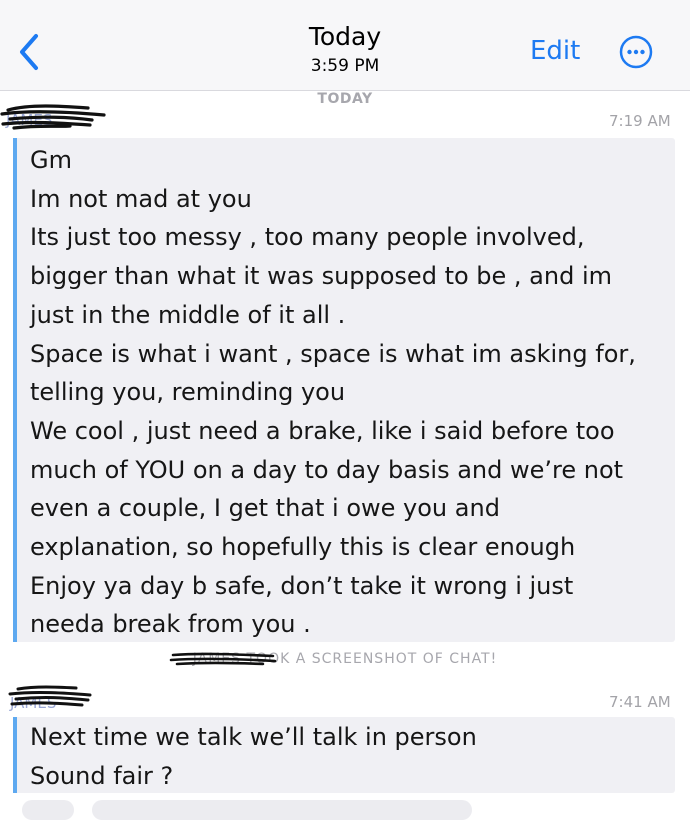 The width and height of the screenshot is (690, 820). Describe the element at coordinates (345, 36) in the screenshot. I see `page-title: Today` at that location.